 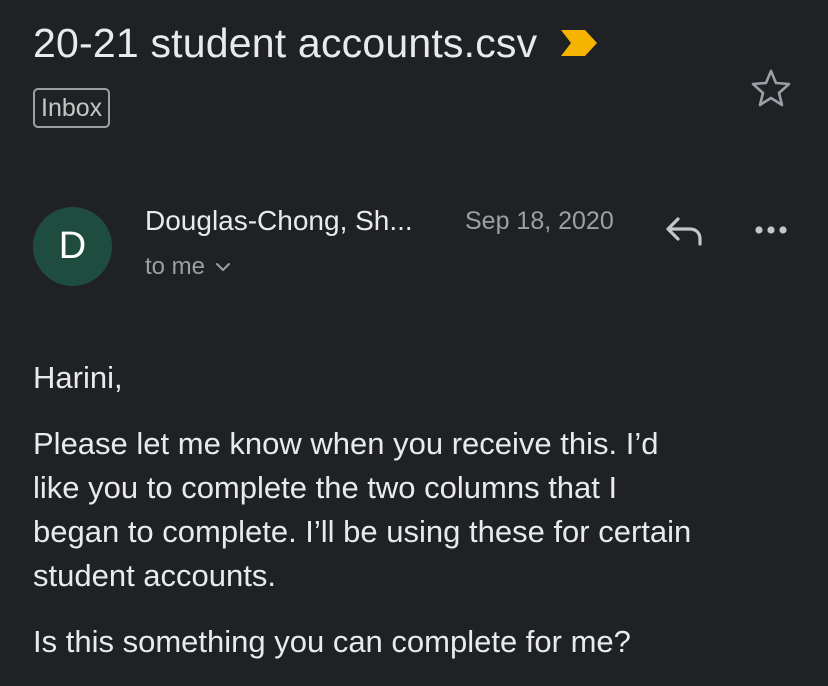 I want to click on recipients-text: to me, so click(x=175, y=266).